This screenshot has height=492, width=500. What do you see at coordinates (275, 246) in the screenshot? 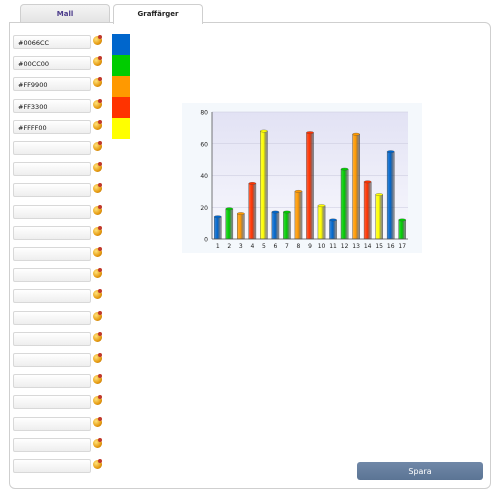
I see `x-tick-label: 6` at bounding box center [275, 246].